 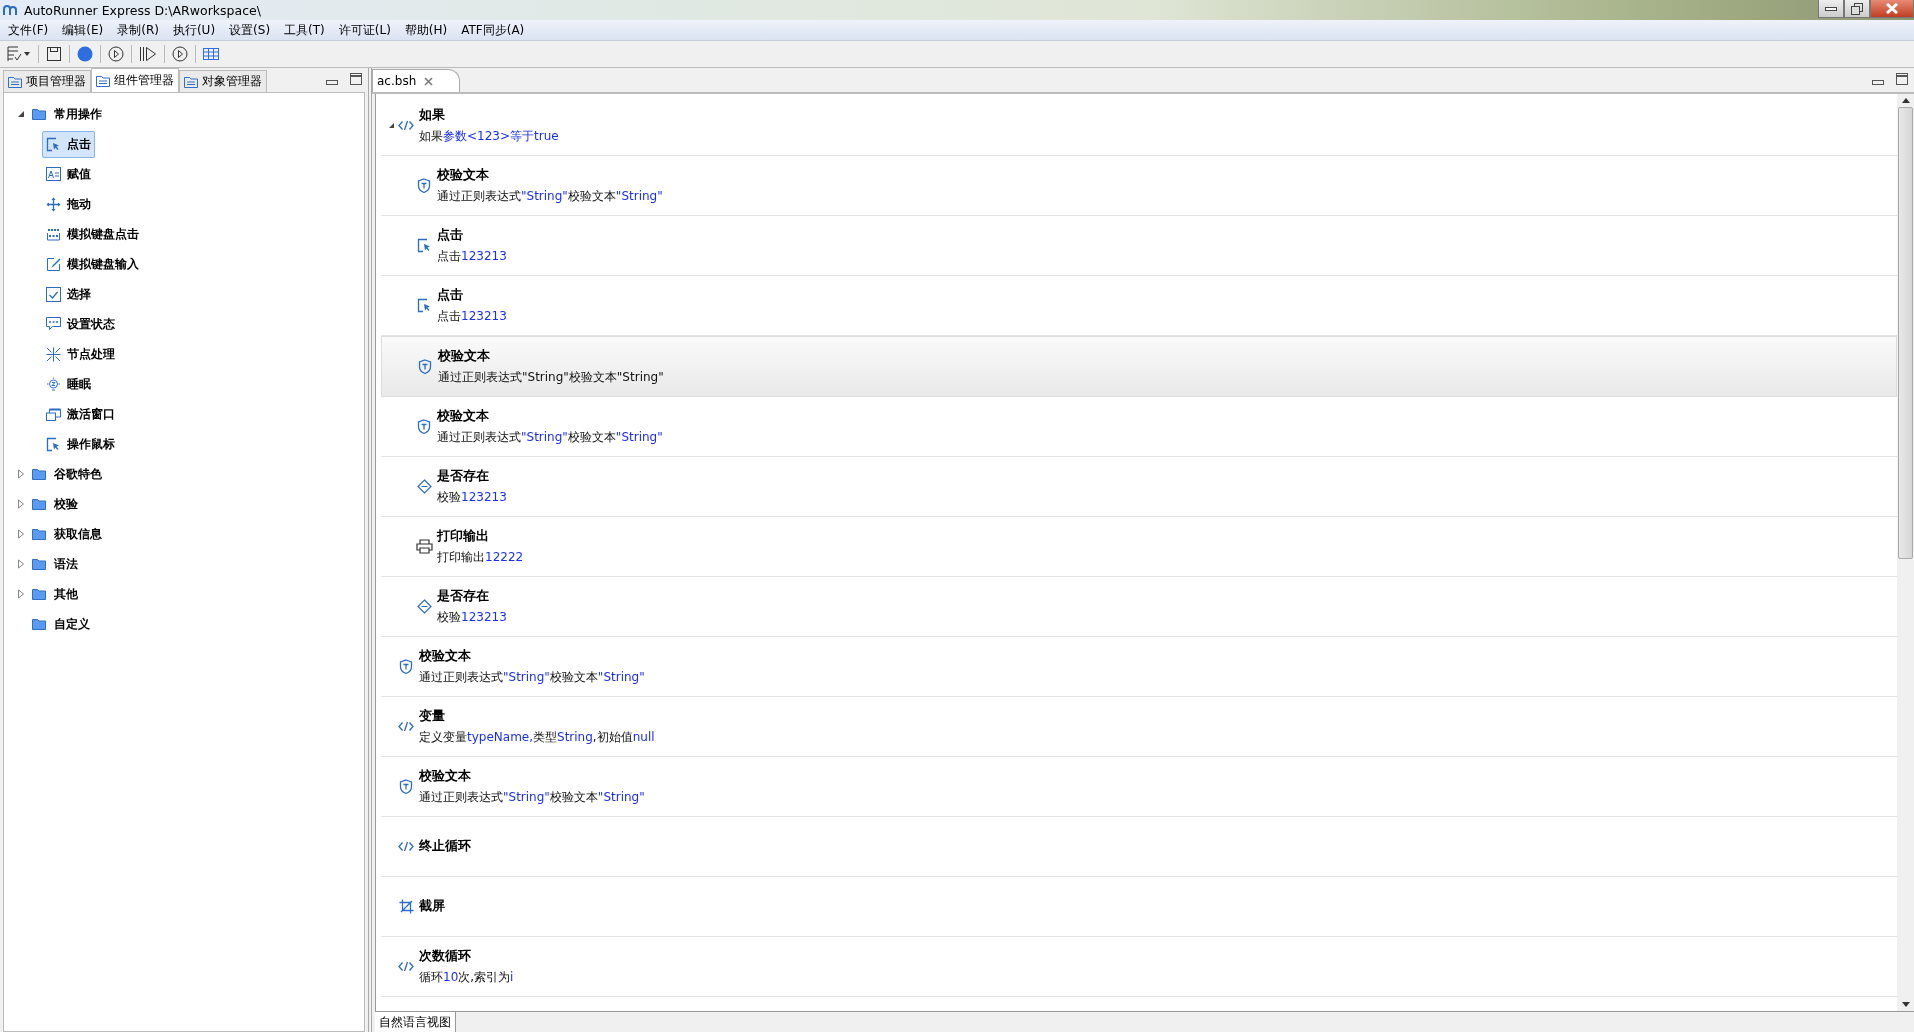 I want to click on minimize-button, so click(x=1831, y=9).